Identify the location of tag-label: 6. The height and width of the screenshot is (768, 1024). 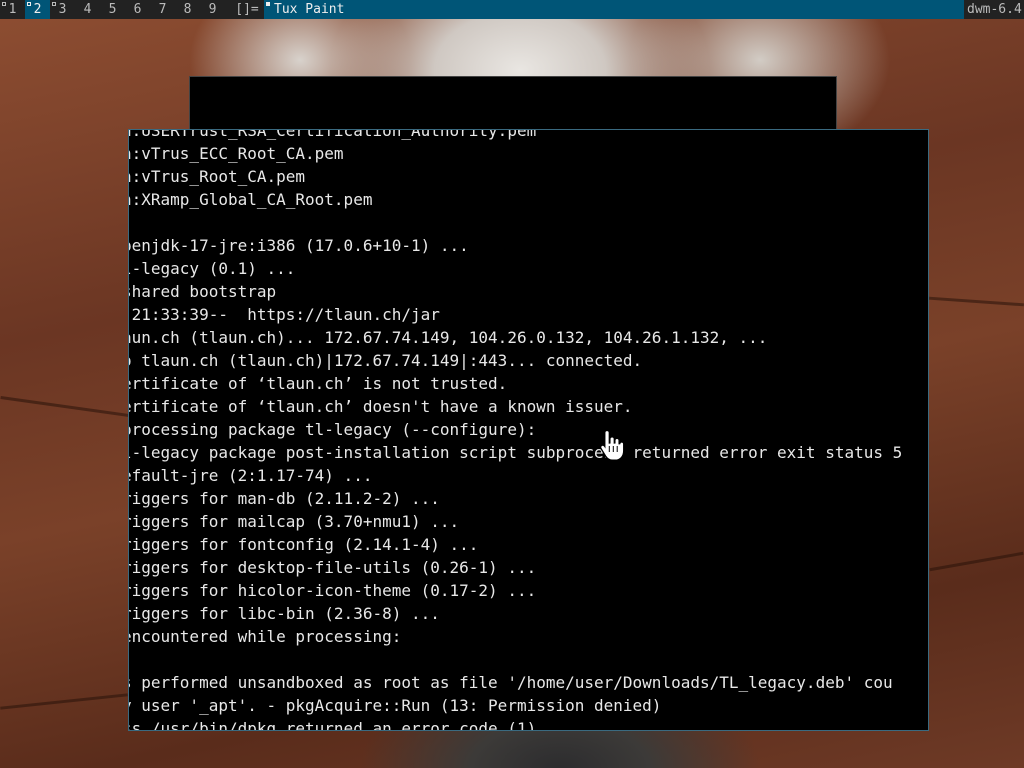
(137, 9).